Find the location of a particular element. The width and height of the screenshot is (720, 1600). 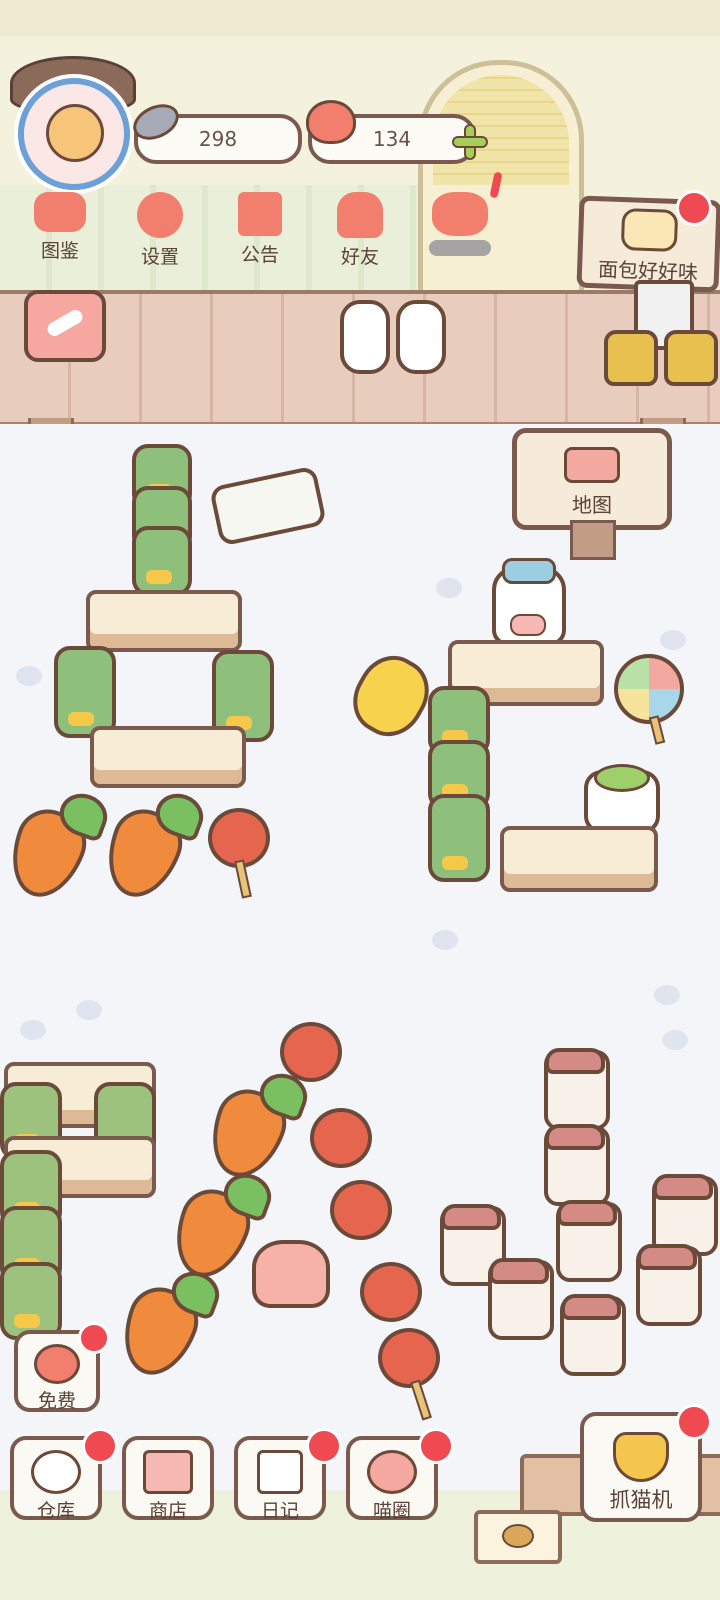

friends-icon is located at coordinates (360, 215).